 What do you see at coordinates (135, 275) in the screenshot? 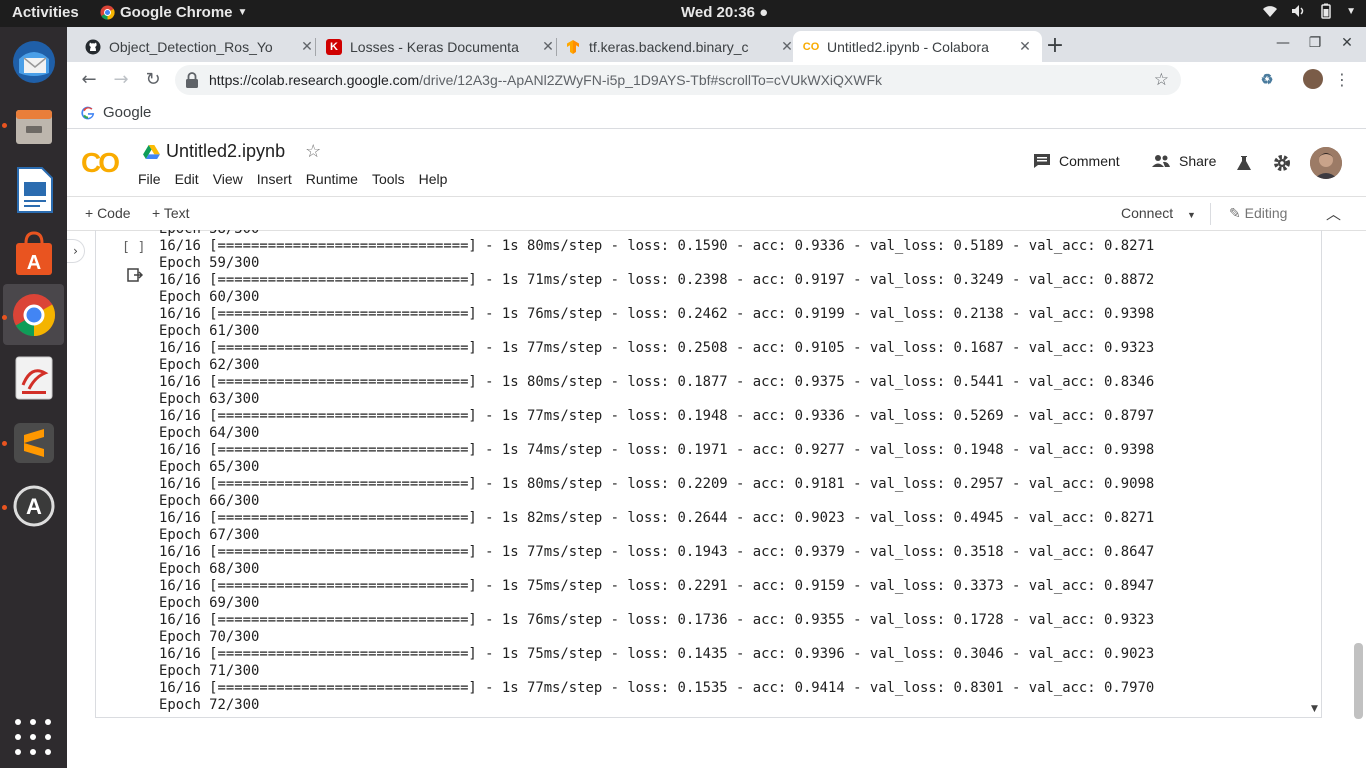
I see `output-actions-icon` at bounding box center [135, 275].